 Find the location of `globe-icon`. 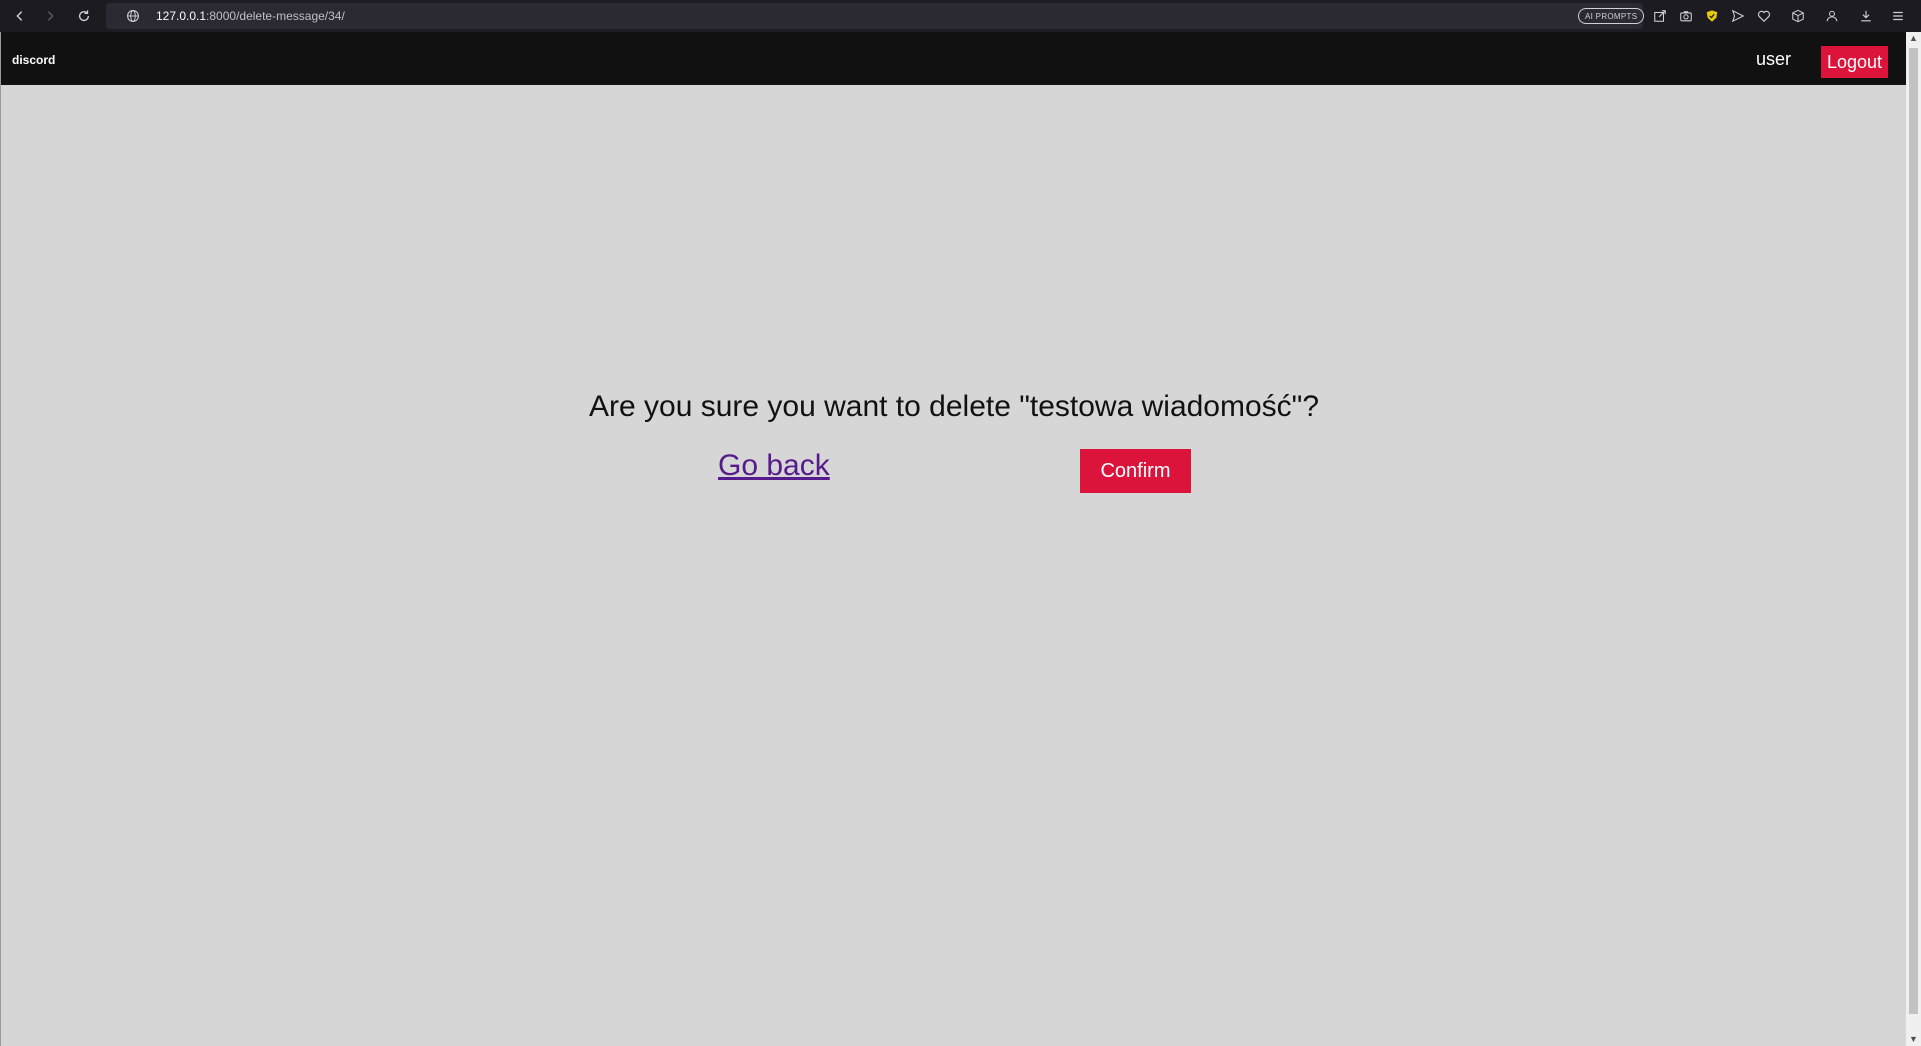

globe-icon is located at coordinates (133, 16).